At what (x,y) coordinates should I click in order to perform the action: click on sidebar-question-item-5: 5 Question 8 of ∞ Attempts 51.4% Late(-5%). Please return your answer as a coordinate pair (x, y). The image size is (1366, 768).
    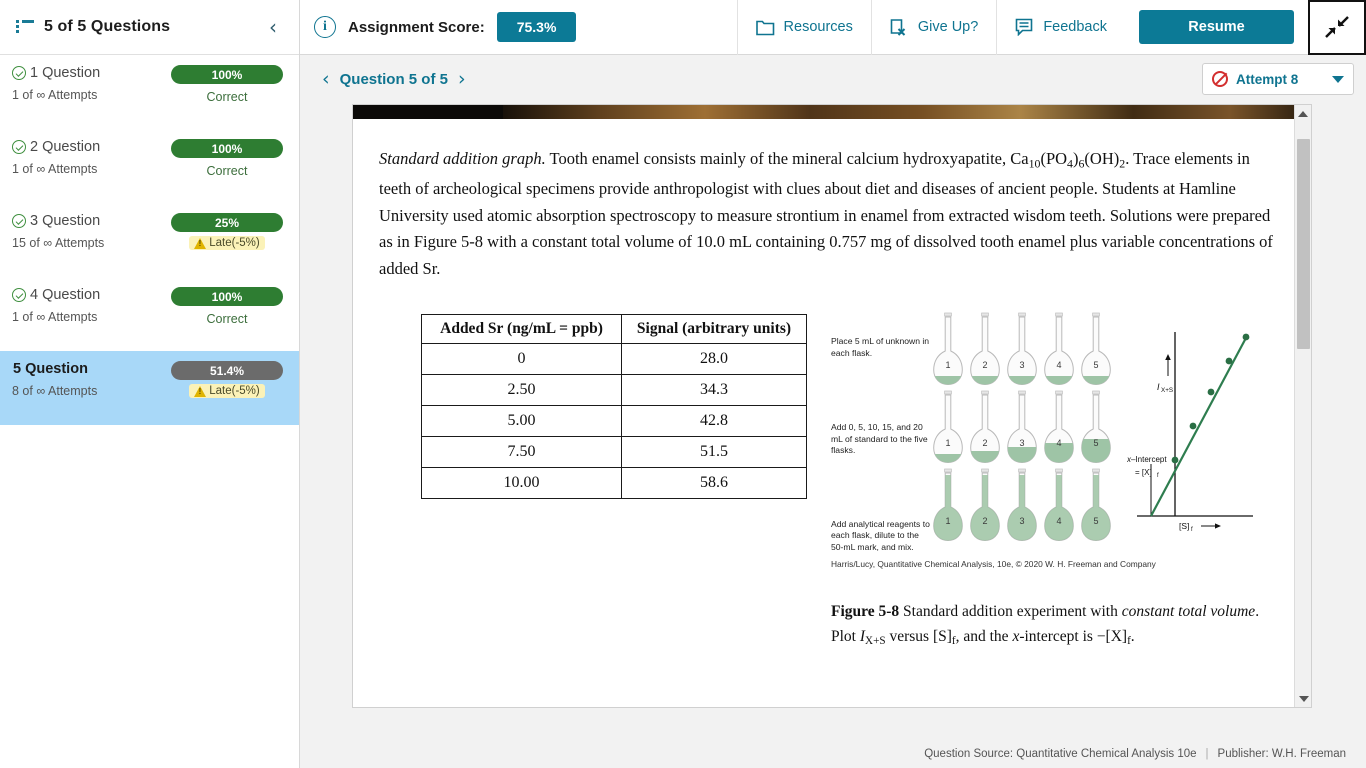
    Looking at the image, I should click on (149, 388).